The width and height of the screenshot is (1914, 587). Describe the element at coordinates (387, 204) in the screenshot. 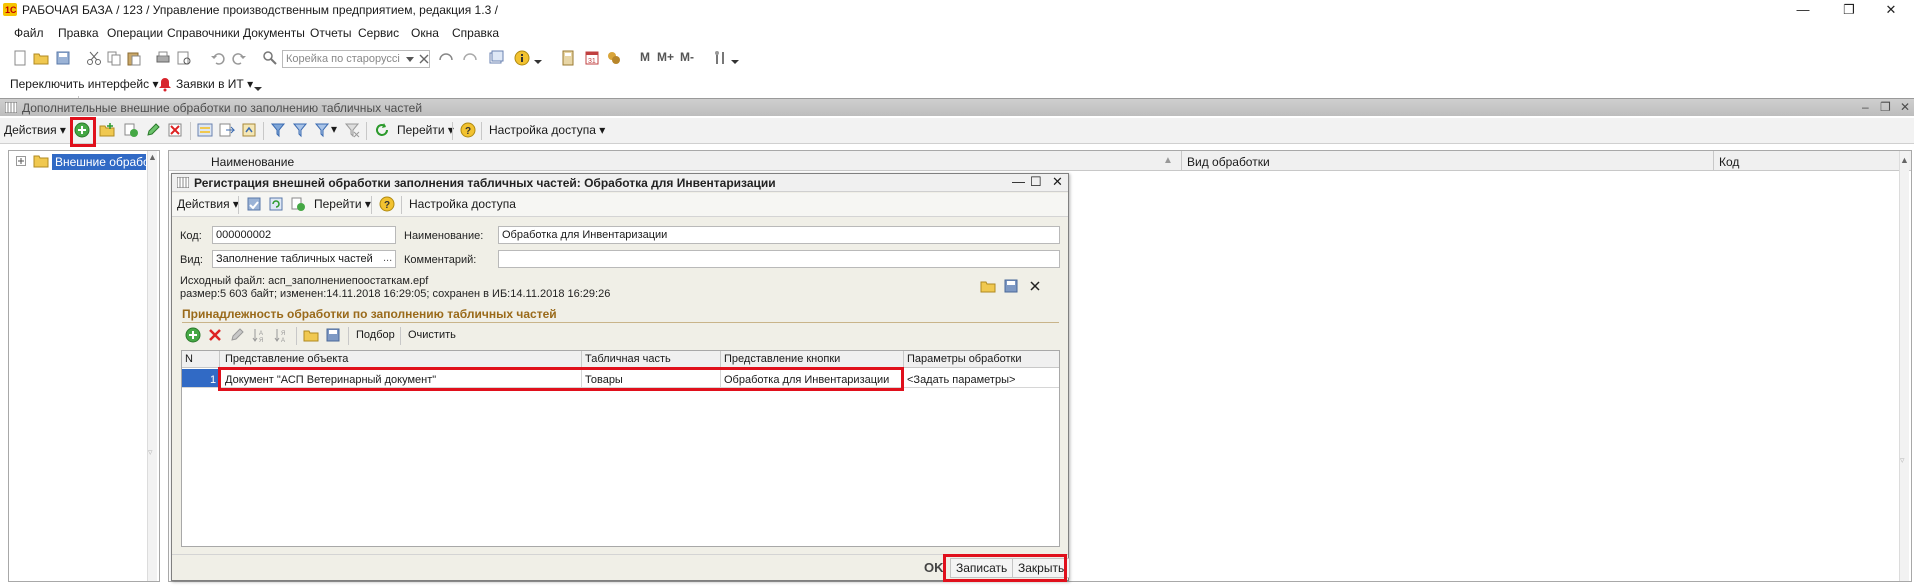

I see `dialog-help-icon: ?` at that location.